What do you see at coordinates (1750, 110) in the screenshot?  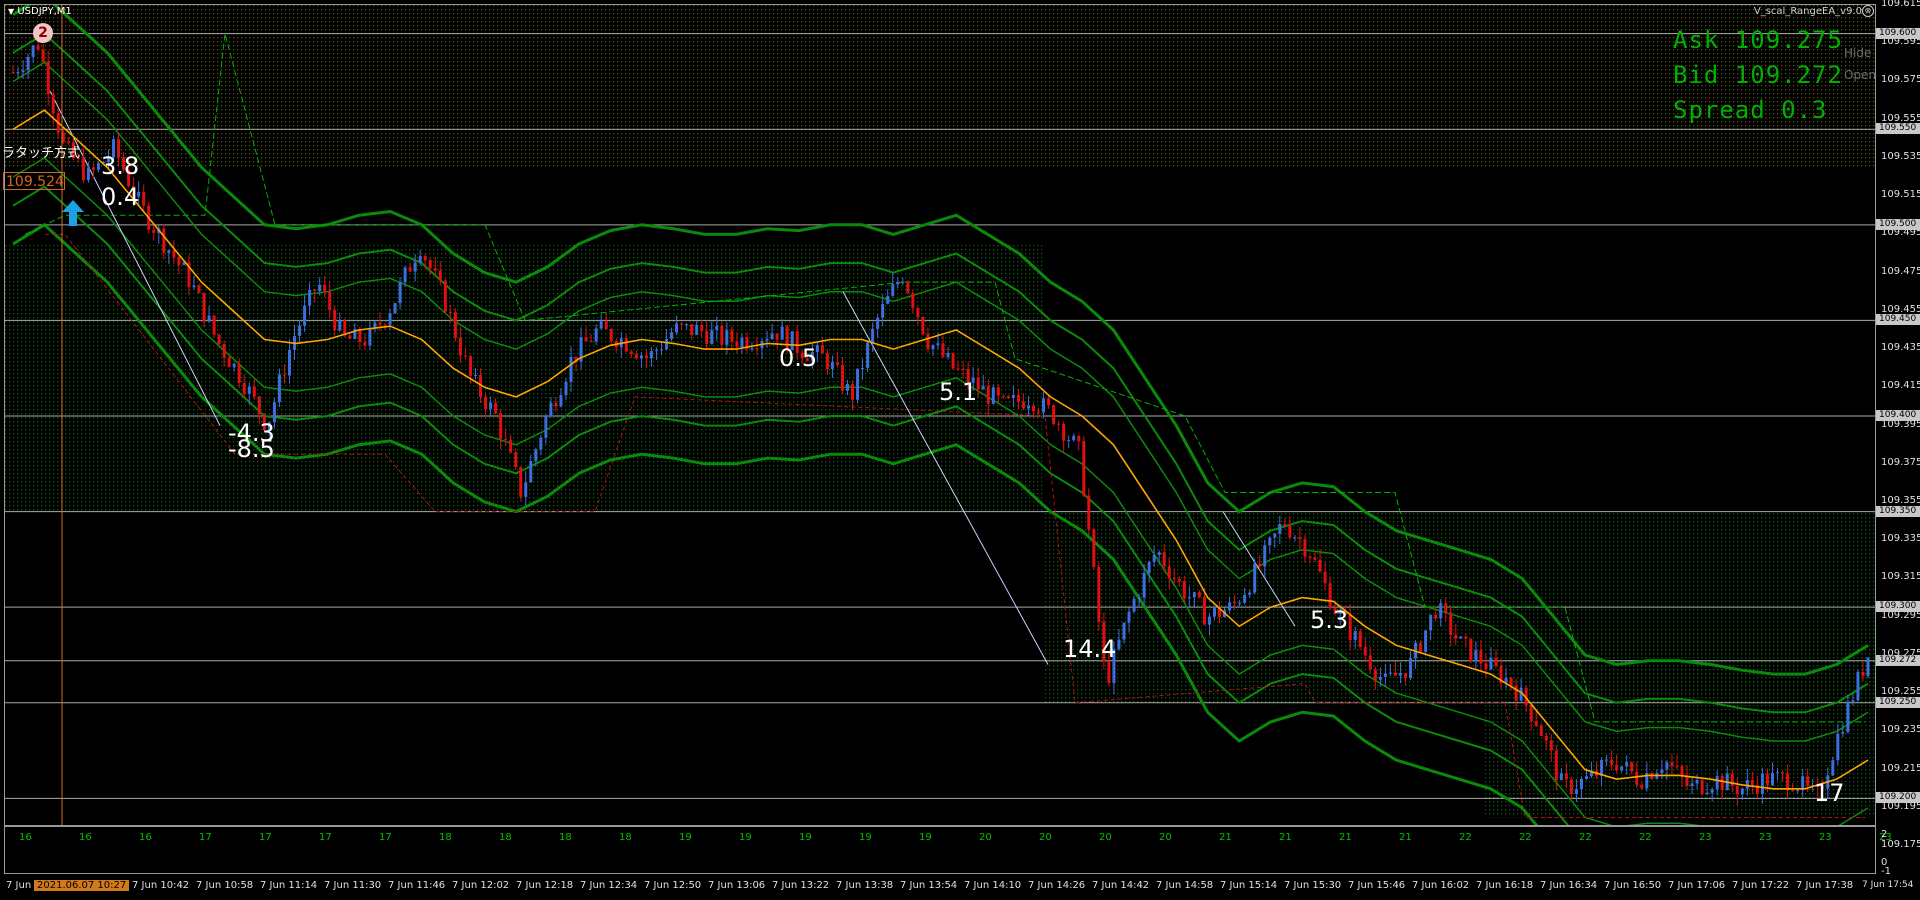 I see `spread-quote: Spread 0.3` at bounding box center [1750, 110].